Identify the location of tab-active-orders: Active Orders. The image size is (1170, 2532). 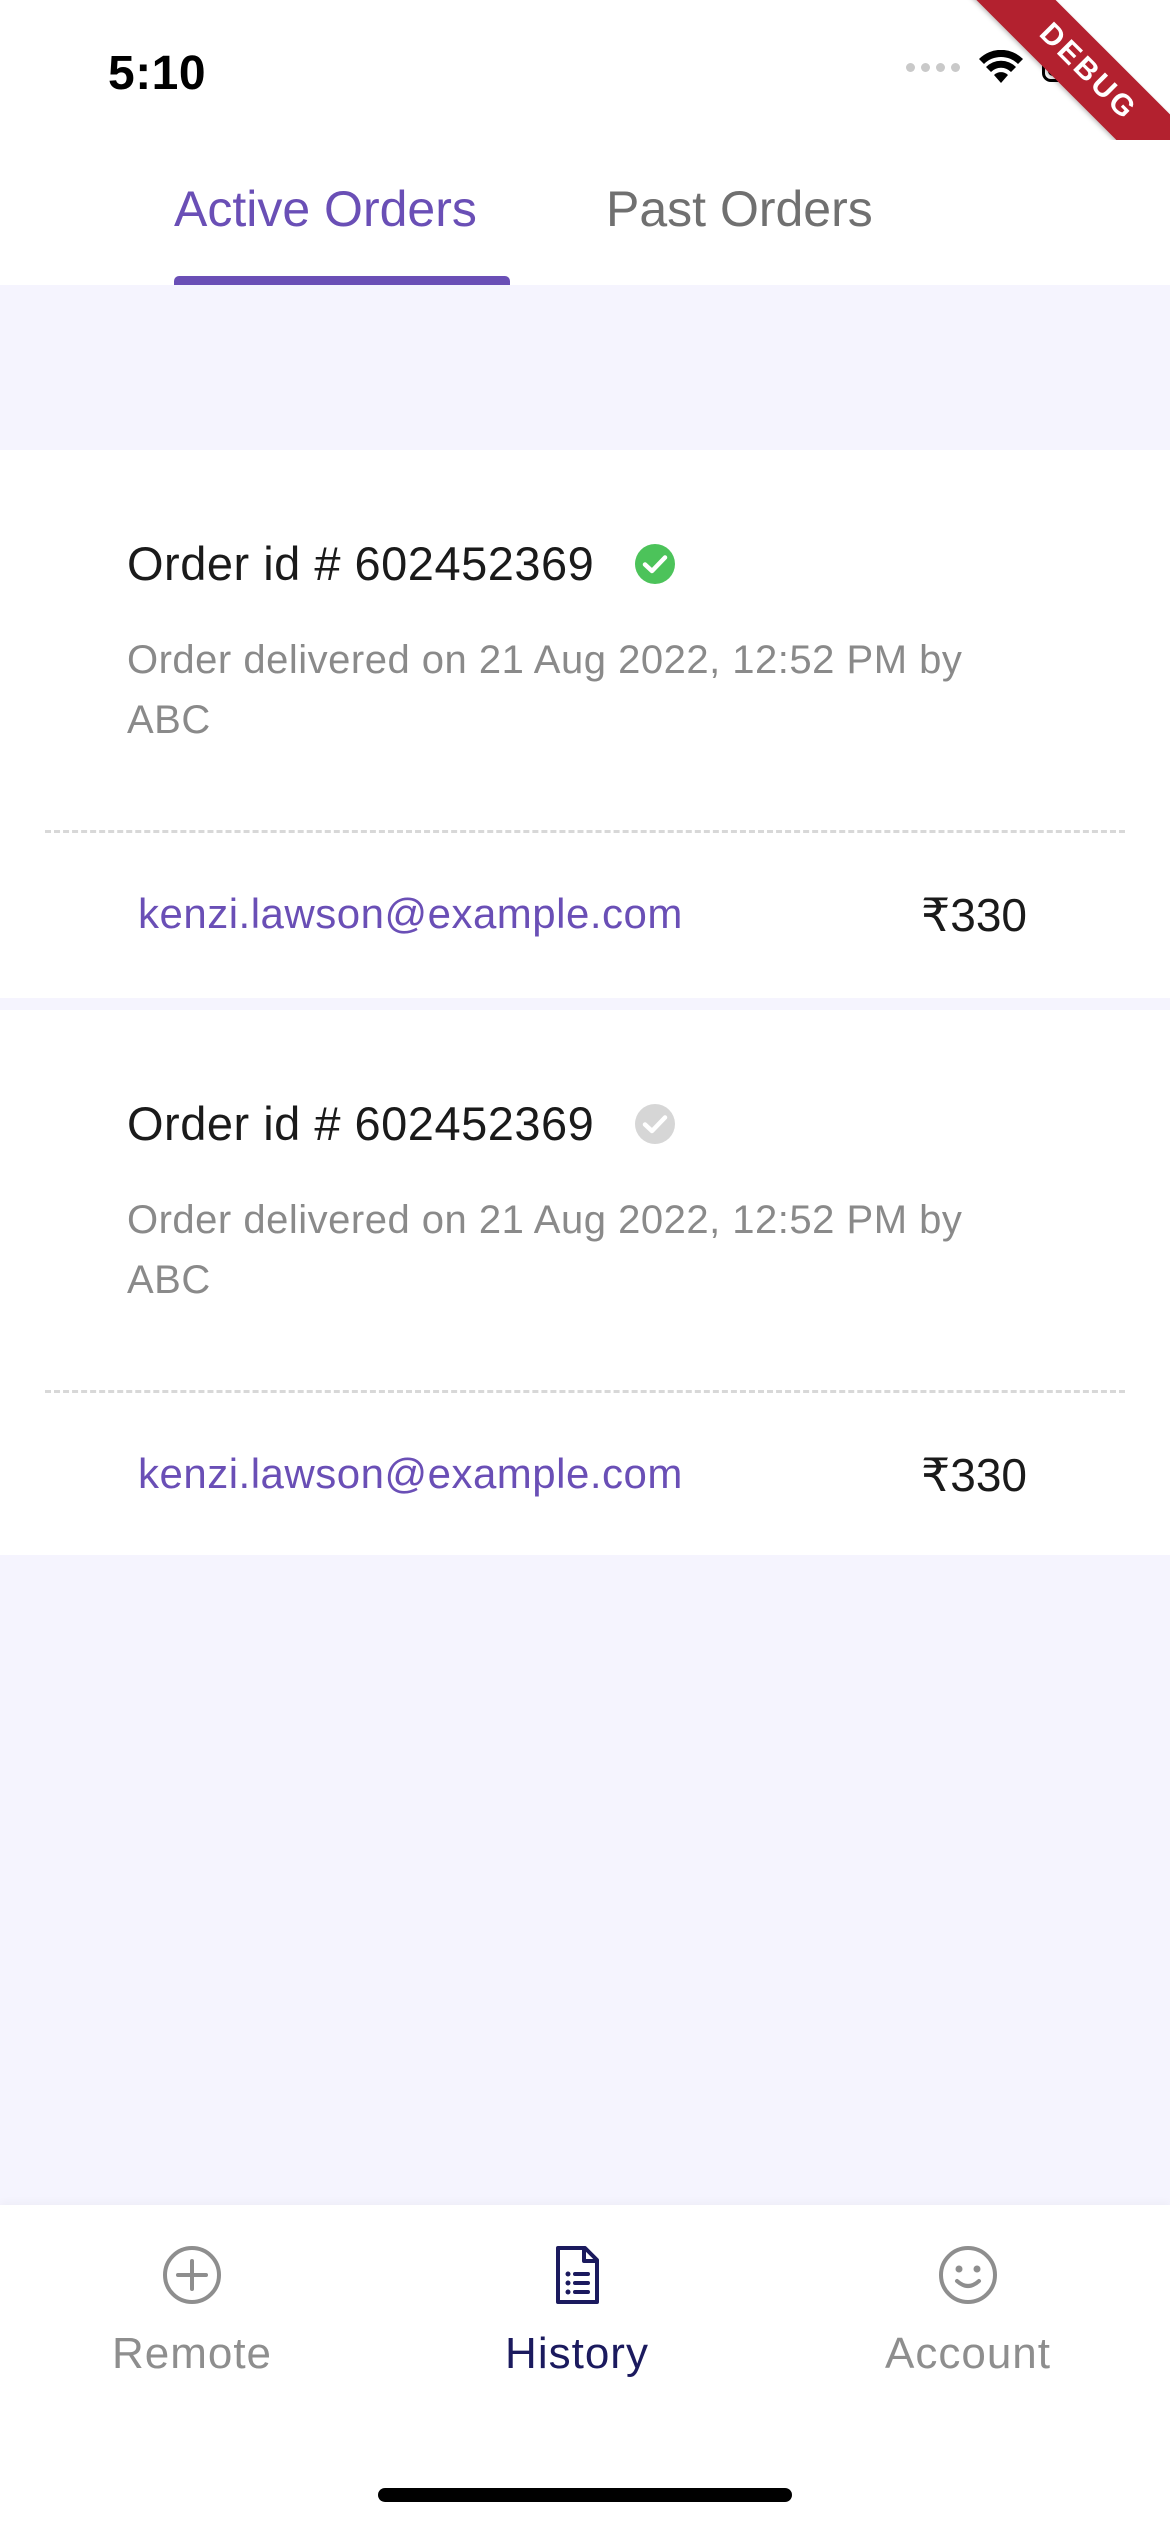
(325, 209).